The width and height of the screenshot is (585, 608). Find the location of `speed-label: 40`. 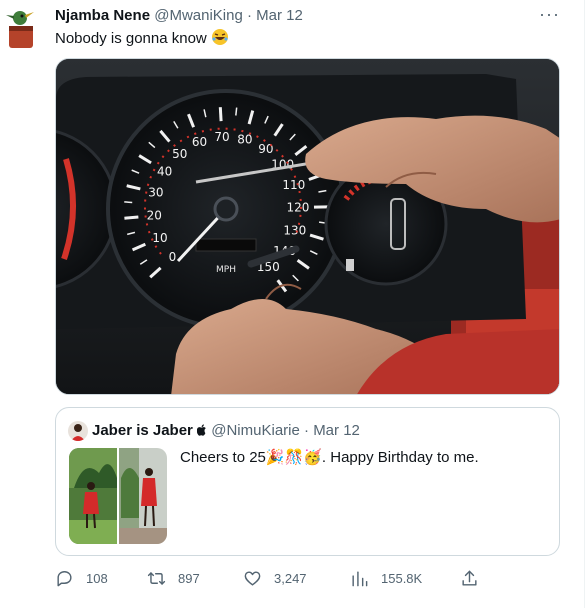

speed-label: 40 is located at coordinates (164, 171).